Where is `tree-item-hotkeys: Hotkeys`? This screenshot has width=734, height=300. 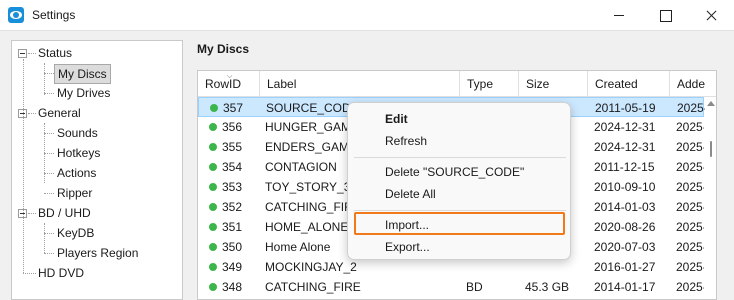
tree-item-hotkeys: Hotkeys is located at coordinates (78, 153).